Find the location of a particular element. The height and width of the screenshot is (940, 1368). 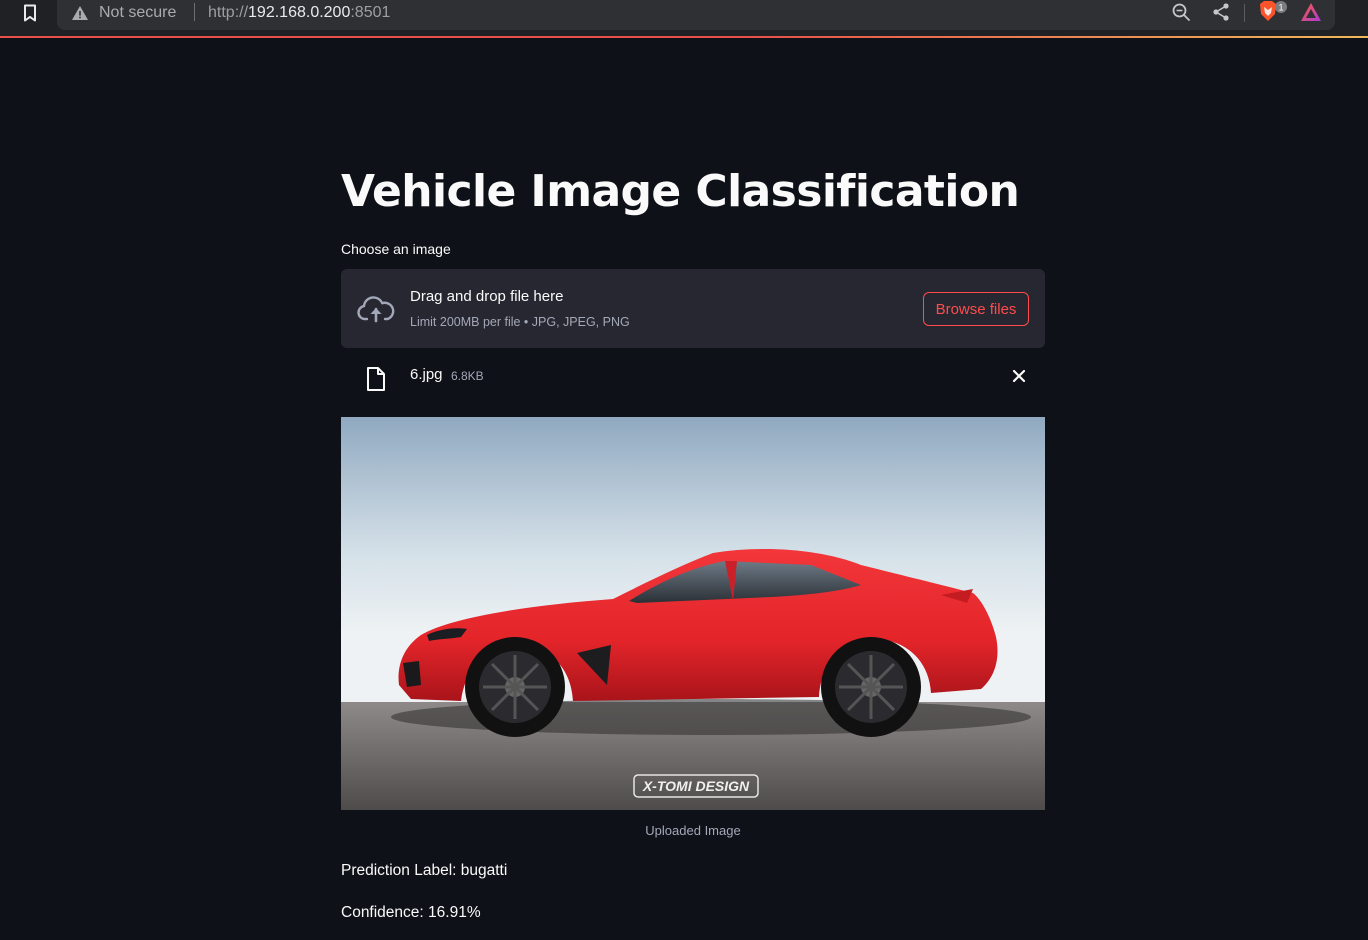

url-text: http://192.168.0.200:8501 is located at coordinates (299, 13).